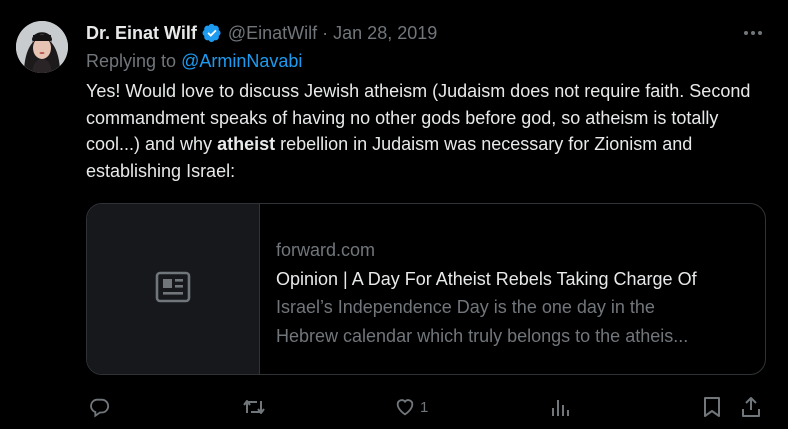  I want to click on like-button: 1, so click(411, 407).